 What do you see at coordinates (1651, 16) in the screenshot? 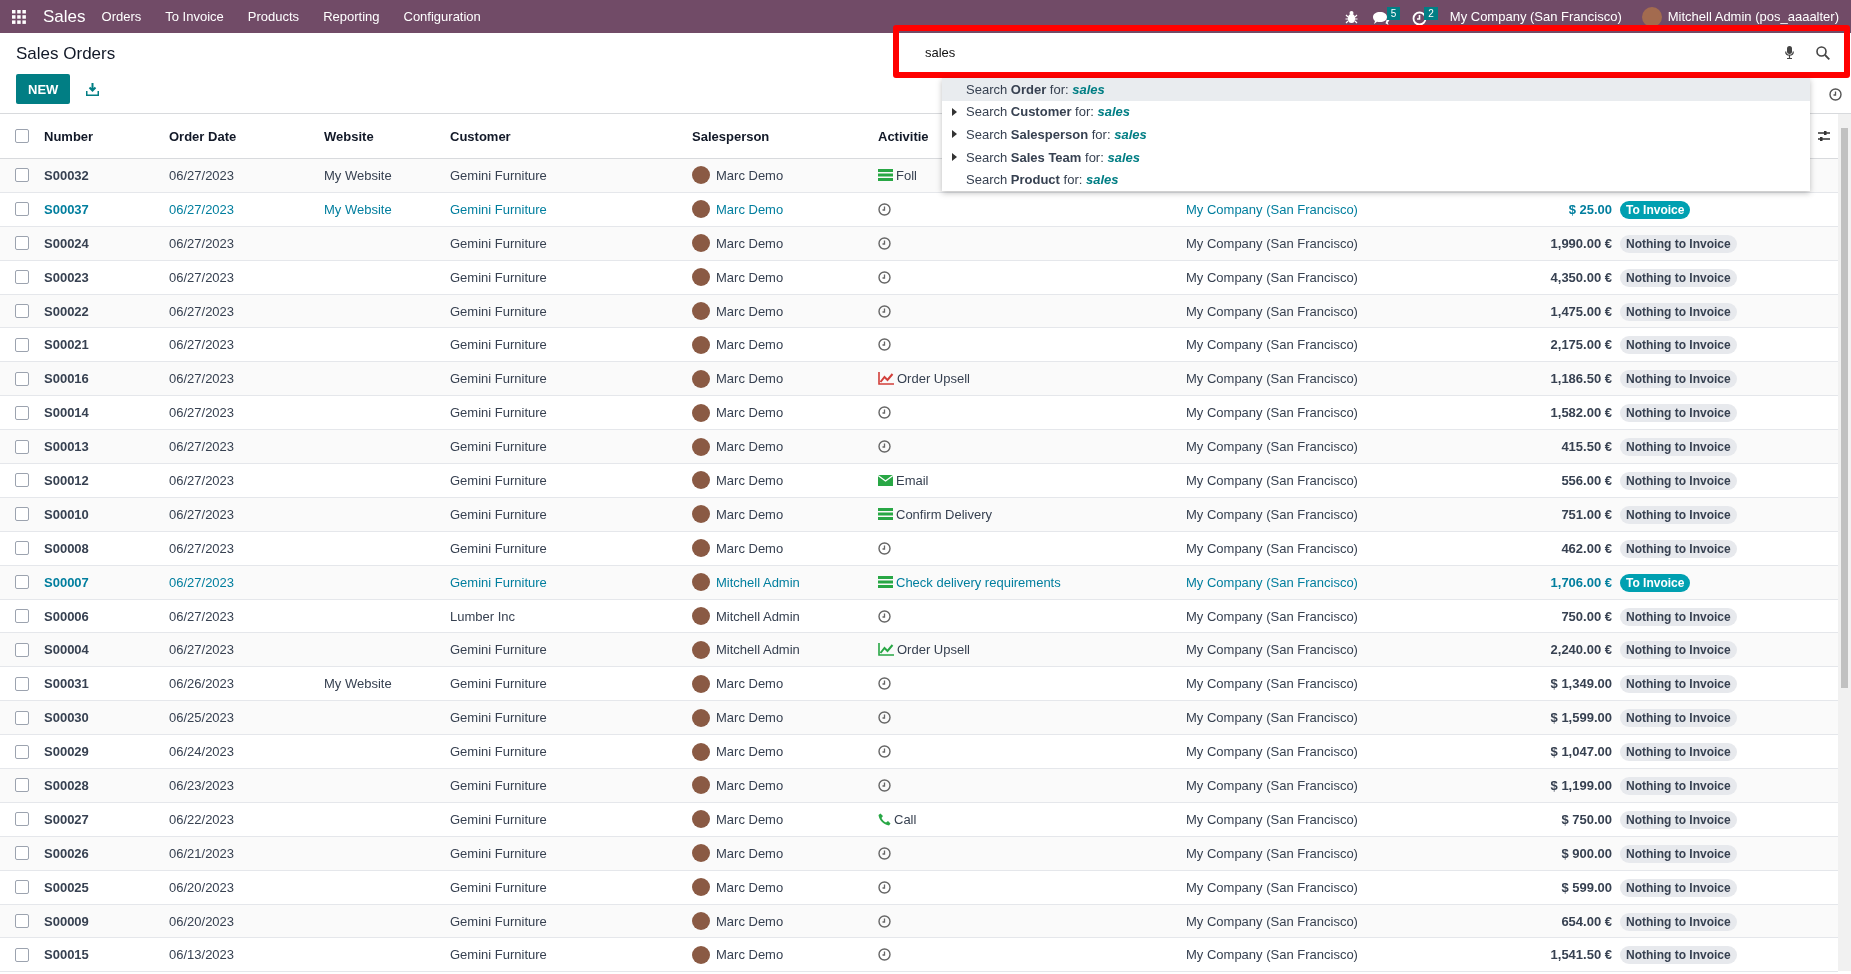
I see `user-avatar` at bounding box center [1651, 16].